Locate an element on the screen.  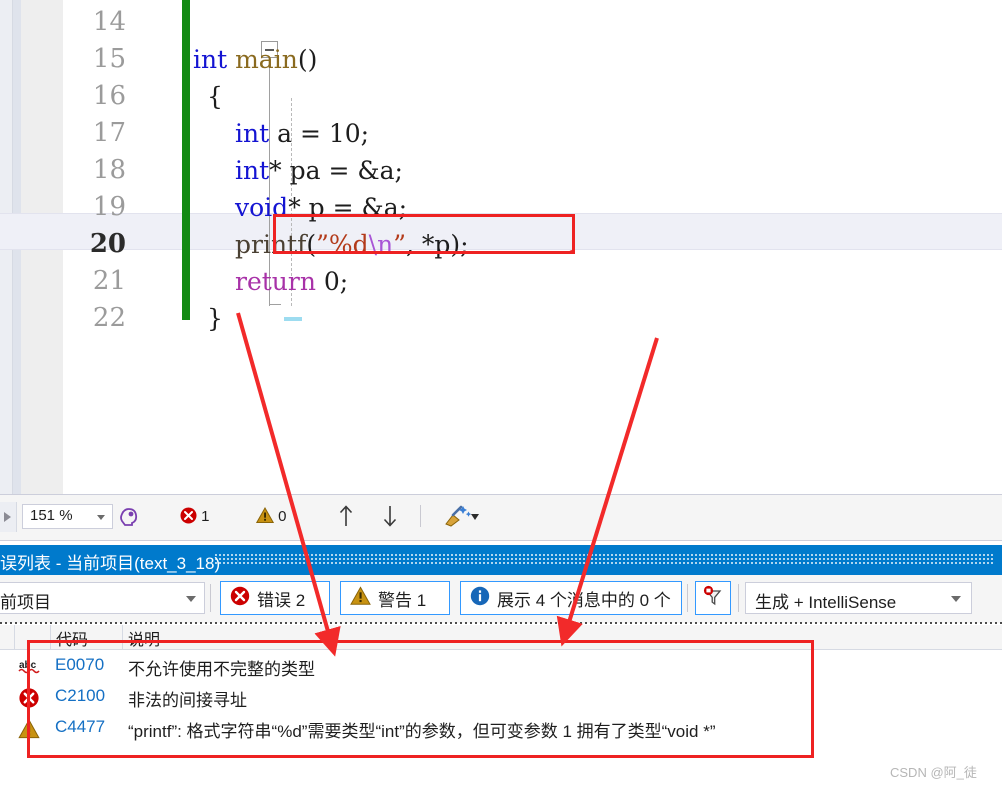
line-number: 18 is located at coordinates (109, 170).